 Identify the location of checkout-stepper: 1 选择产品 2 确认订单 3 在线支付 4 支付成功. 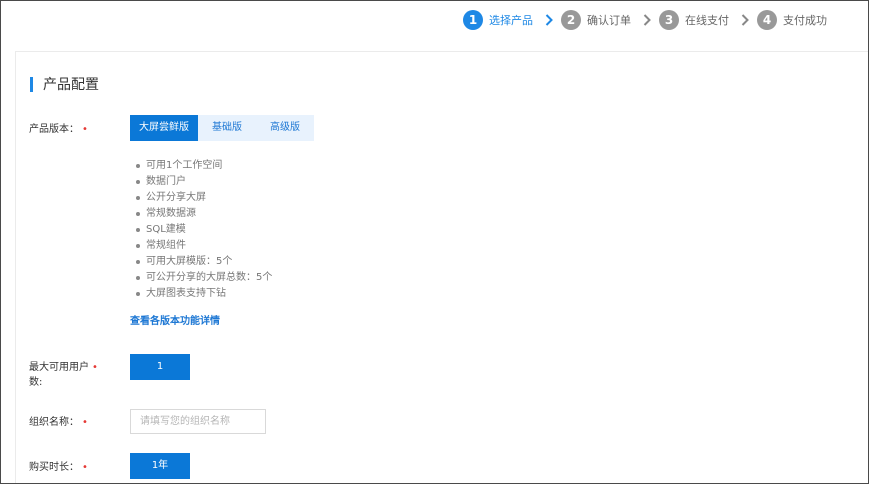
(645, 20).